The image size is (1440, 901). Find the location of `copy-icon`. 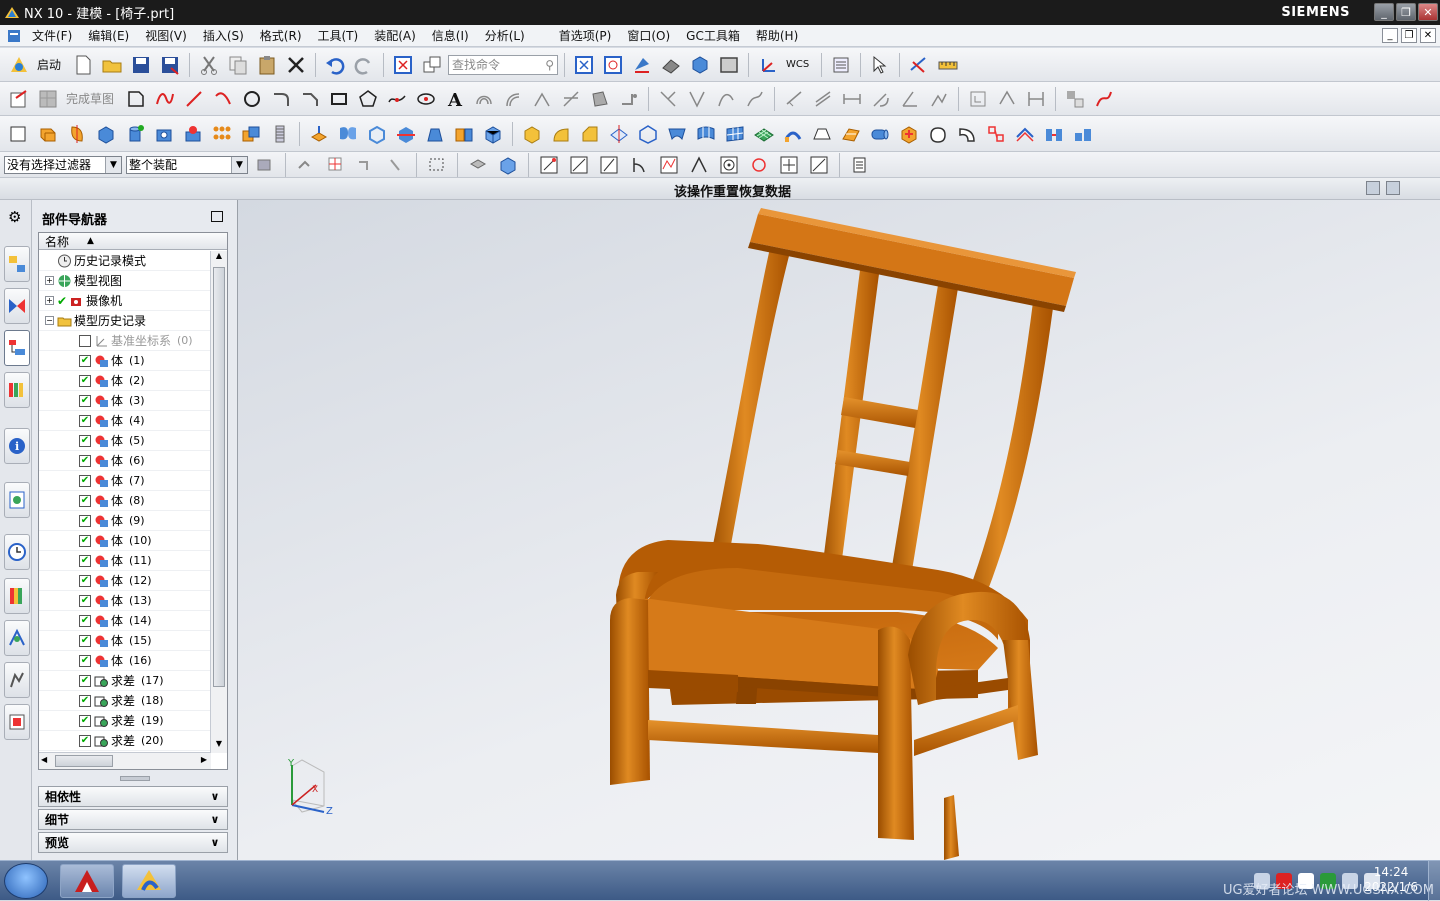

copy-icon is located at coordinates (238, 65).